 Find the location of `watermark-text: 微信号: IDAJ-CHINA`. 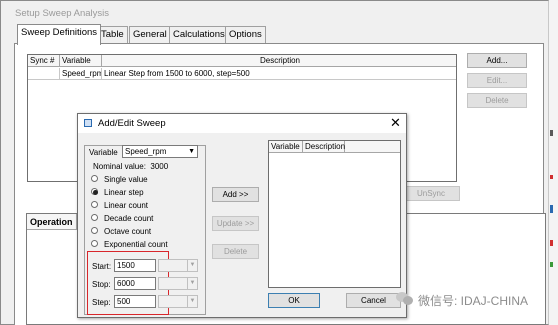

watermark-text: 微信号: IDAJ-CHINA is located at coordinates (473, 301).